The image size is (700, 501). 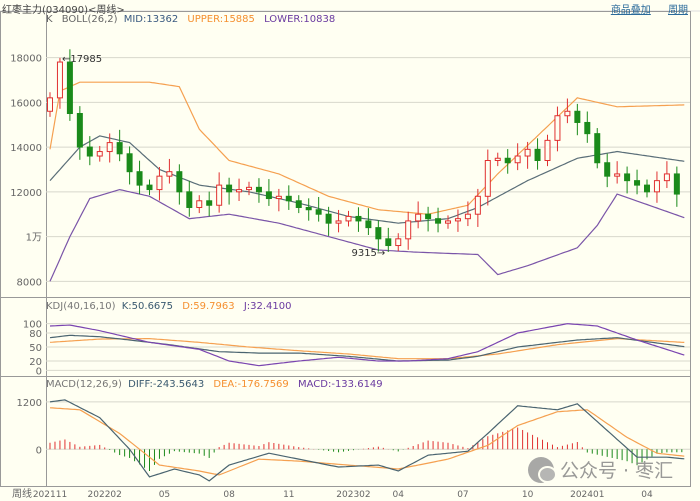 I want to click on x-tick-label: 08, so click(x=229, y=495).